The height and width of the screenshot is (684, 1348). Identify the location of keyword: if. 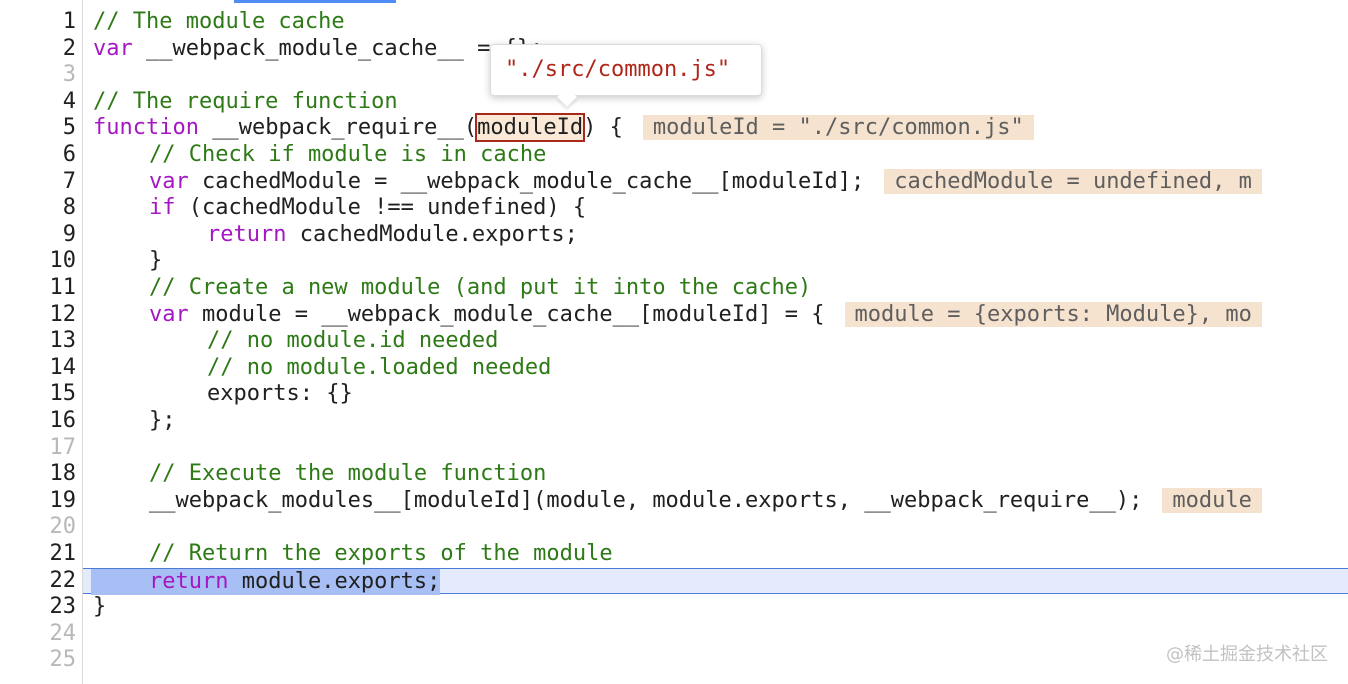
(162, 208).